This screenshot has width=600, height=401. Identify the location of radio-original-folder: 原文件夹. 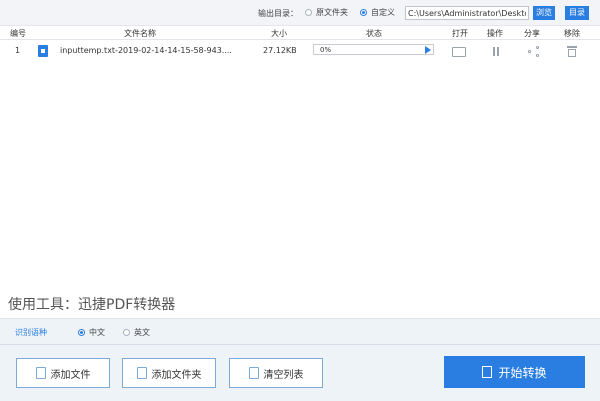
(326, 12).